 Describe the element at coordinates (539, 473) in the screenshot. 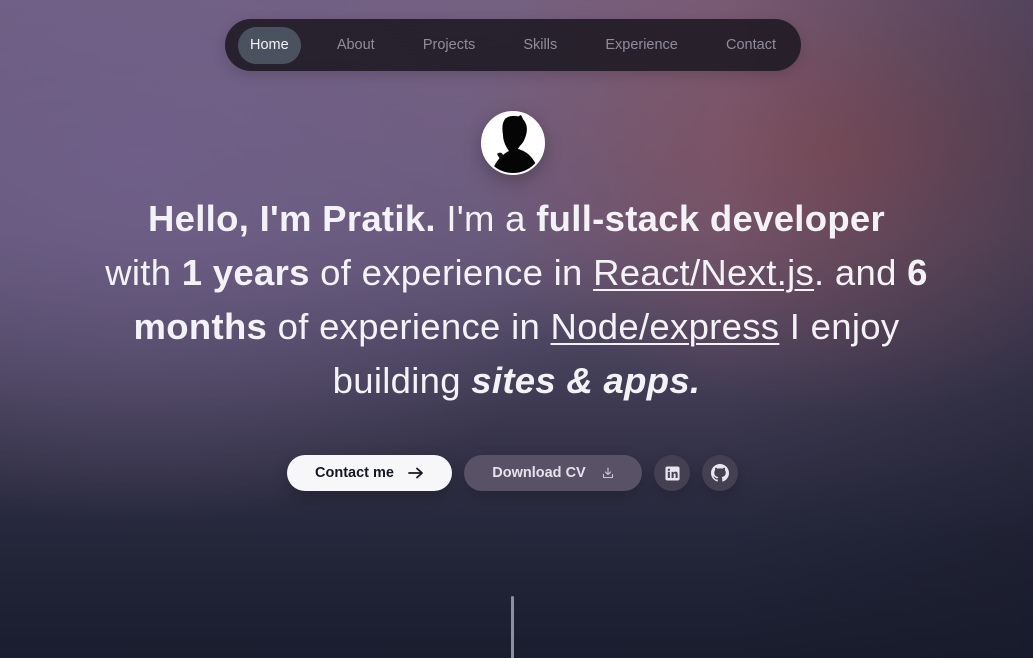

I see `download-cv-label: Download CV` at that location.